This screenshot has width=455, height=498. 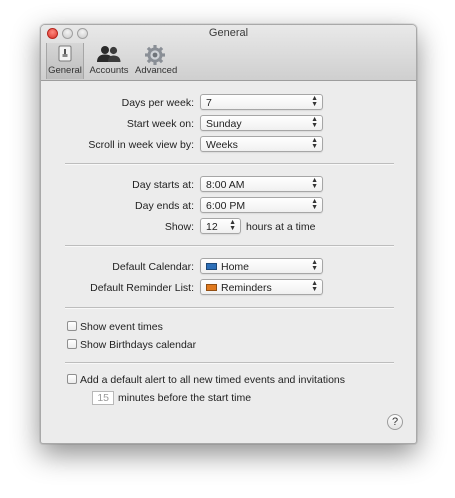 I want to click on default-calendar-popup: Home ▲ ▼, so click(x=261, y=266).